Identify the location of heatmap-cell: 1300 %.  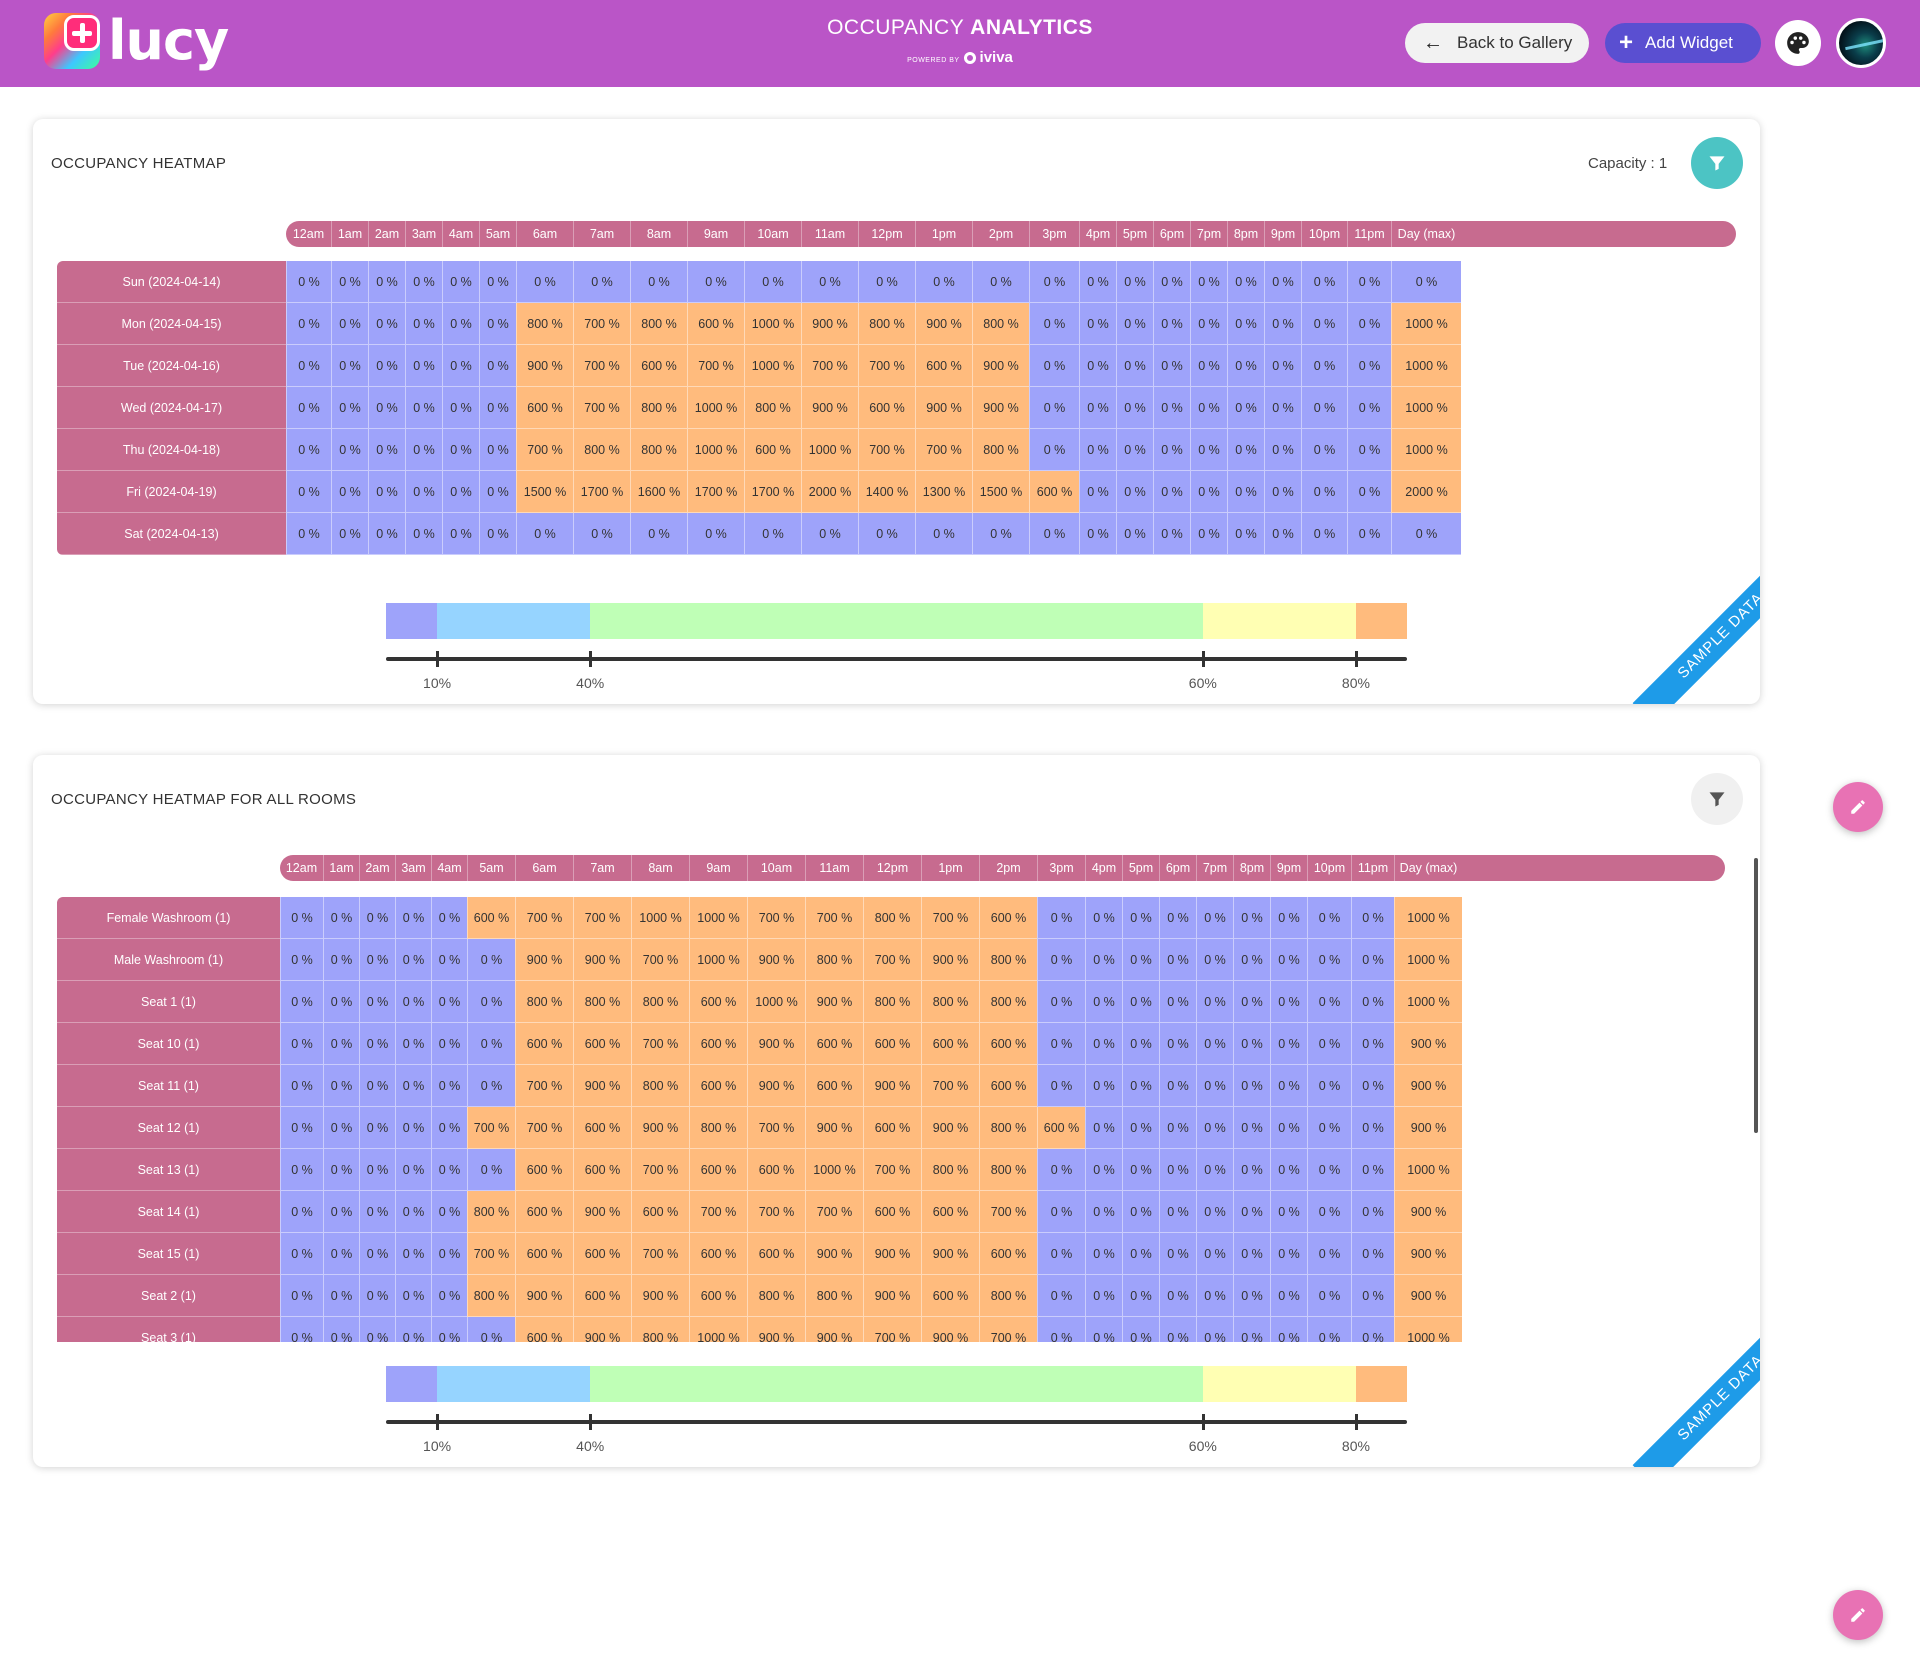
(943, 492).